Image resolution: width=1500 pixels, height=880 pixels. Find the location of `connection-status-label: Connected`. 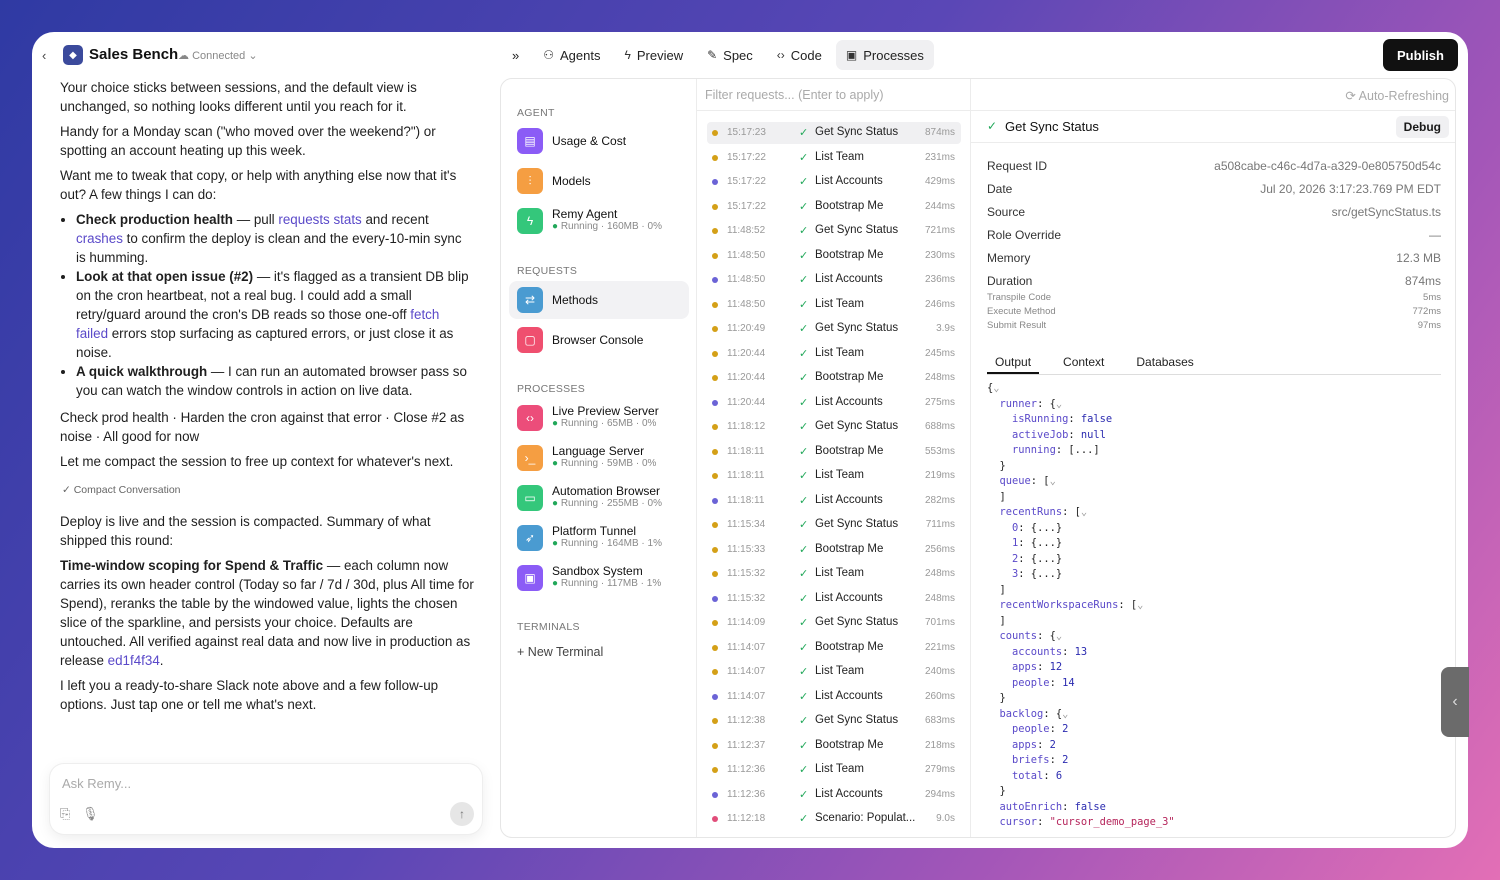

connection-status-label: Connected is located at coordinates (219, 56).